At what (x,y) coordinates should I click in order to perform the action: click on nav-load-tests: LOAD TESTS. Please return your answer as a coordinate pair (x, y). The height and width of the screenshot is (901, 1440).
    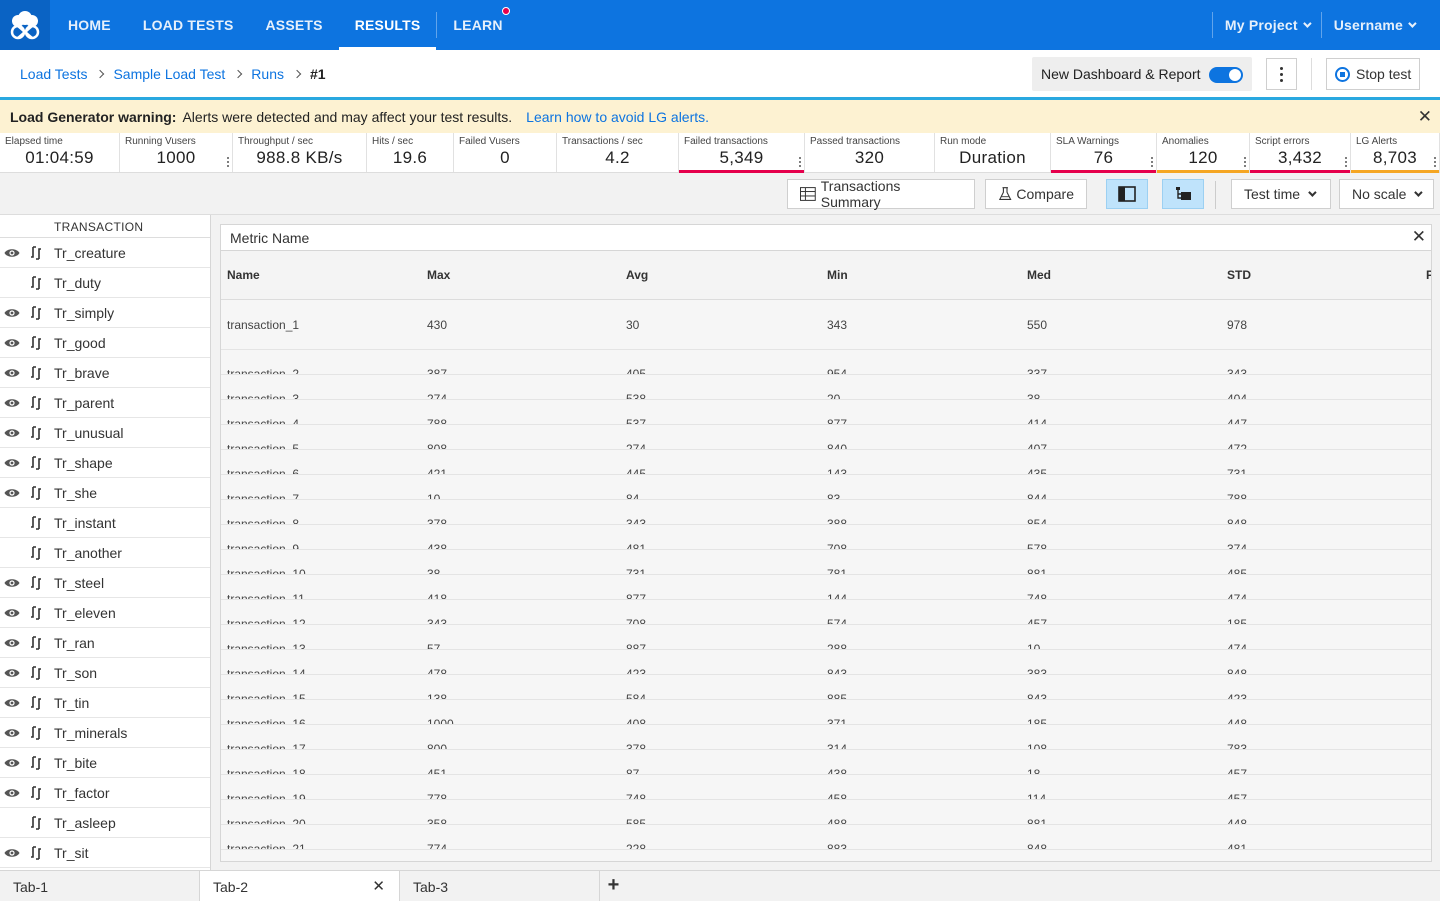
    Looking at the image, I should click on (188, 25).